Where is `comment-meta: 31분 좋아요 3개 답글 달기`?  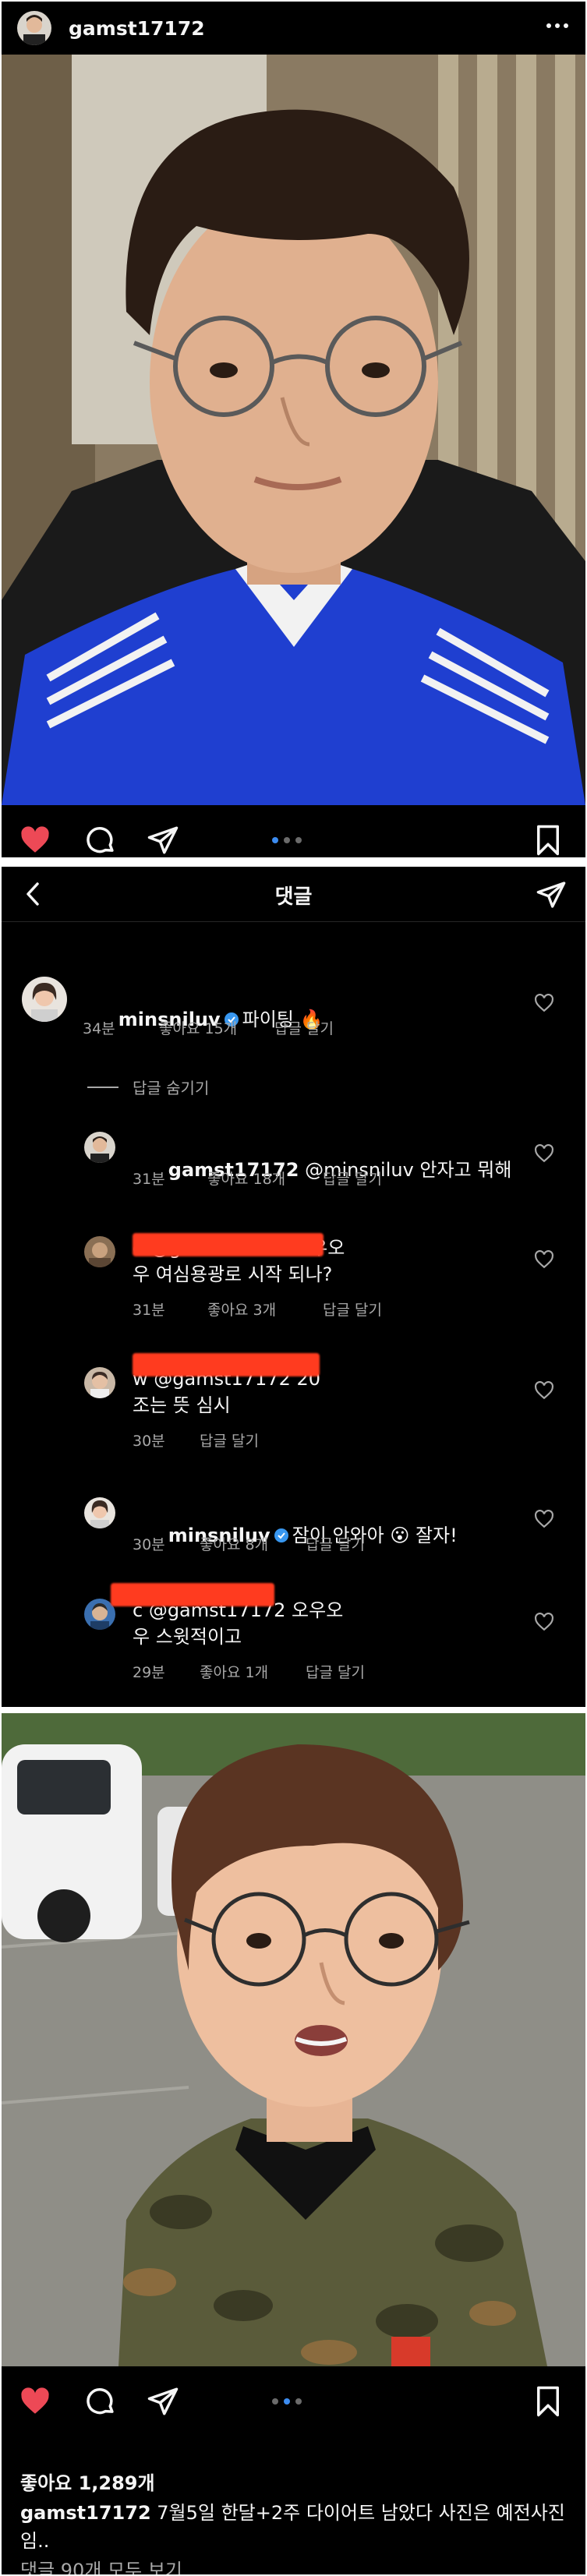 comment-meta: 31분 좋아요 3개 답글 달기 is located at coordinates (257, 1309).